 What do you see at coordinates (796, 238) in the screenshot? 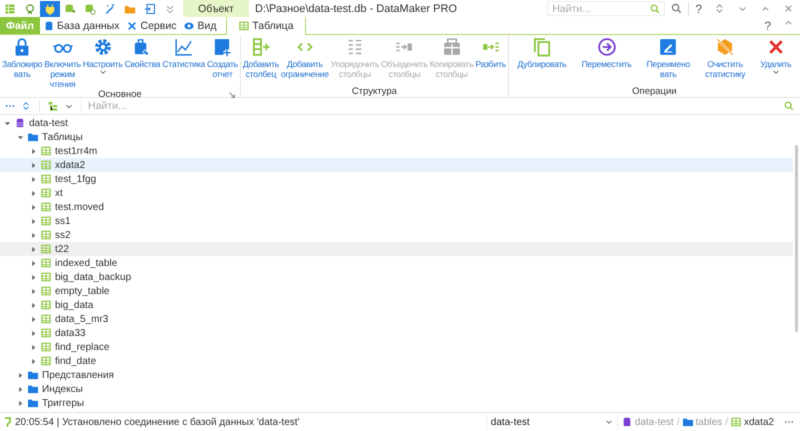
I see `scrollbar` at bounding box center [796, 238].